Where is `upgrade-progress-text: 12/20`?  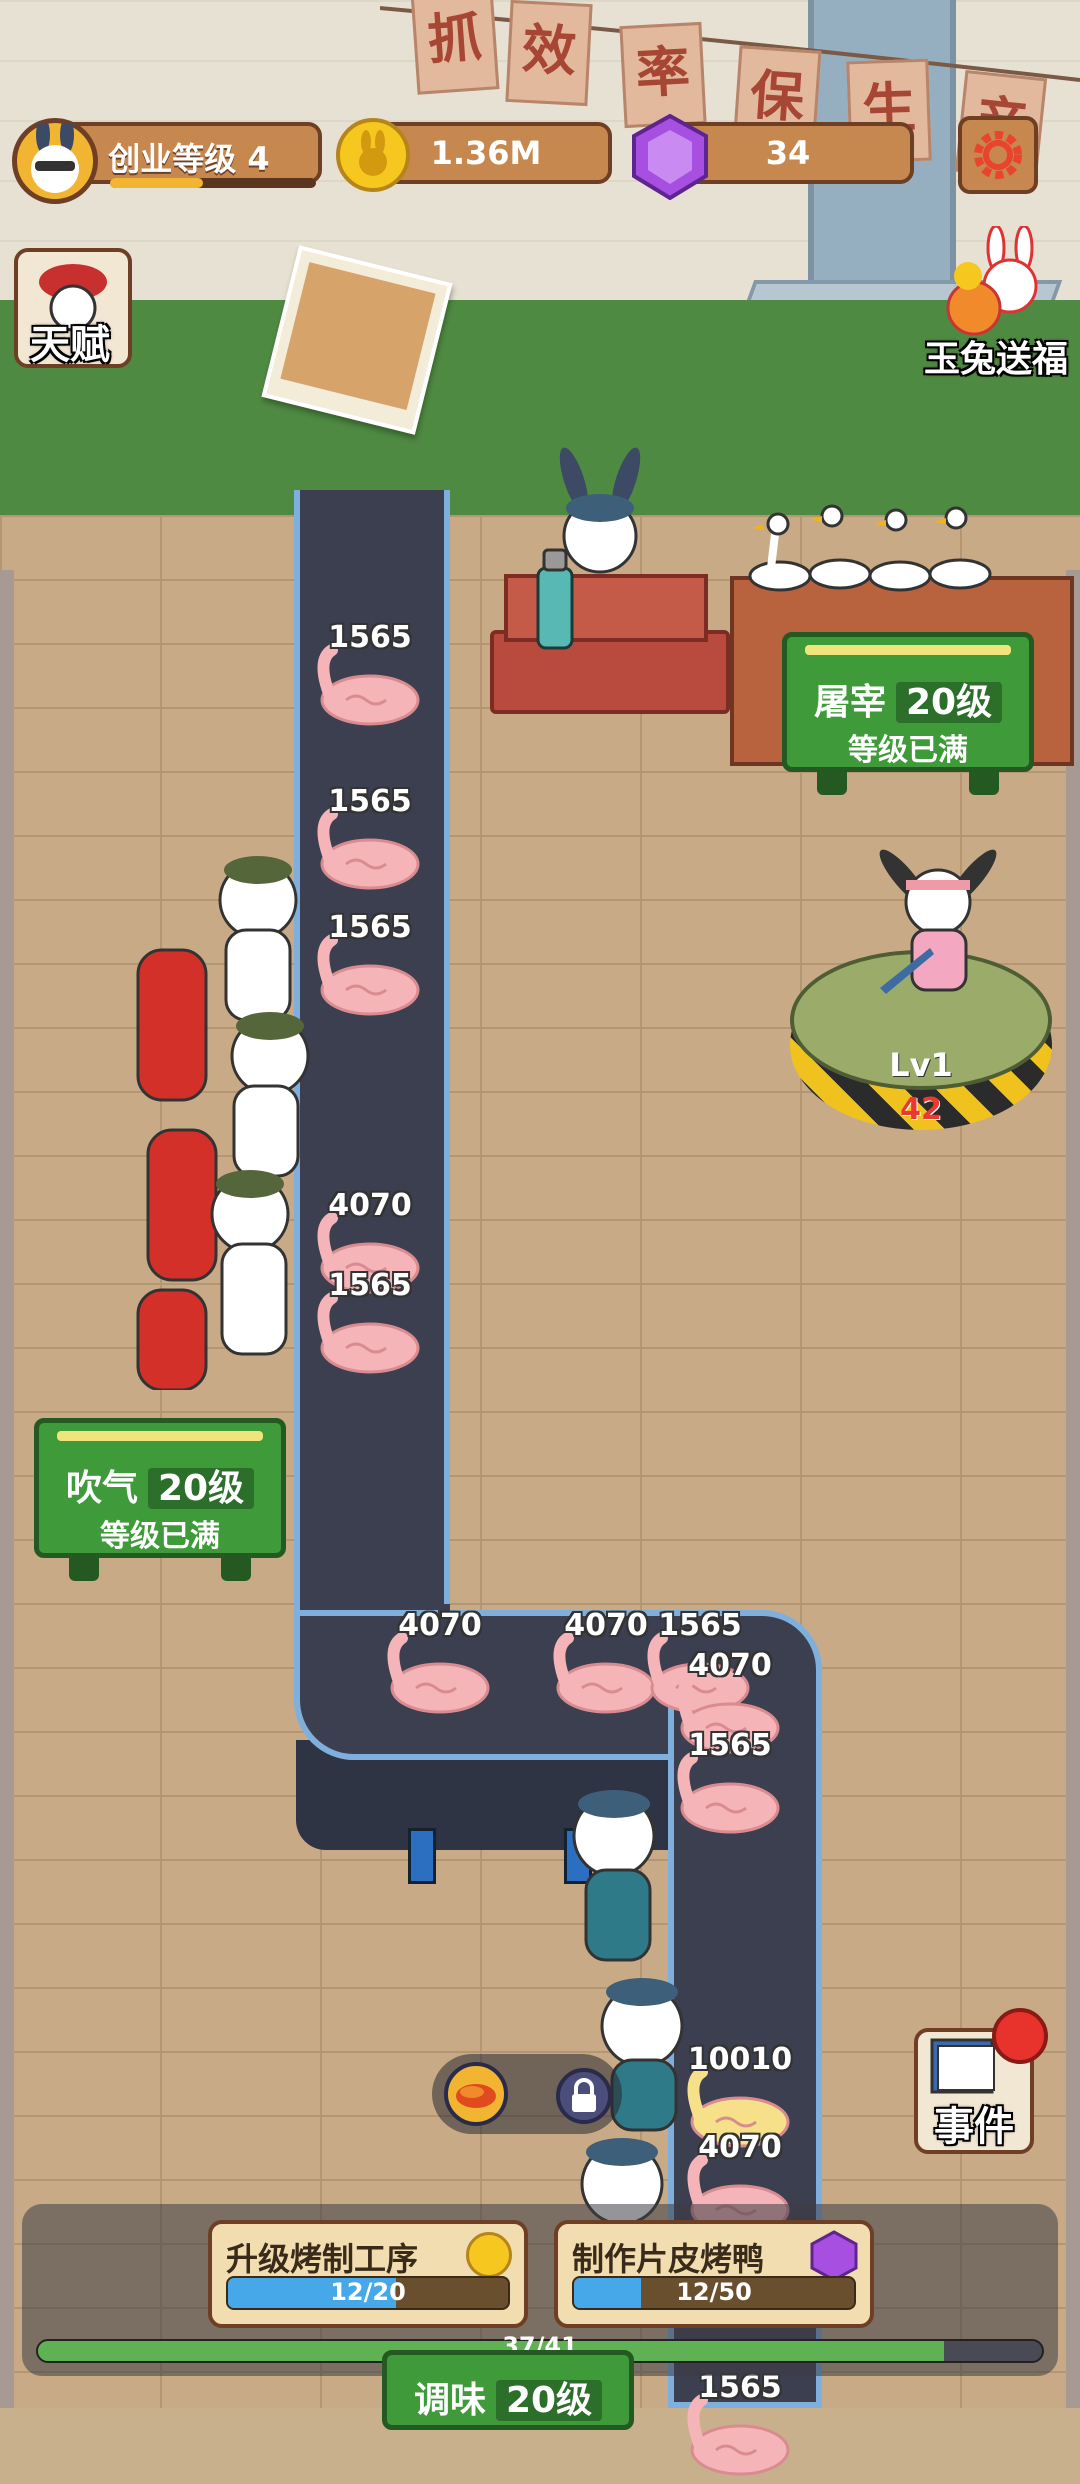 upgrade-progress-text: 12/20 is located at coordinates (368, 2292).